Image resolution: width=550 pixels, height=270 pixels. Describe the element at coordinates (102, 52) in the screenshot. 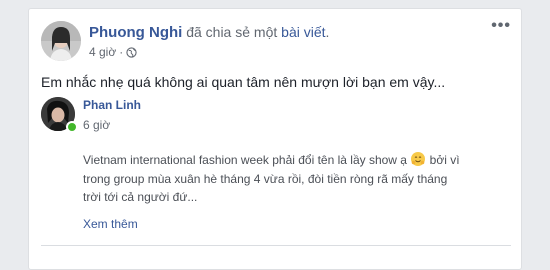

I see `post-time: 4 giờ` at that location.